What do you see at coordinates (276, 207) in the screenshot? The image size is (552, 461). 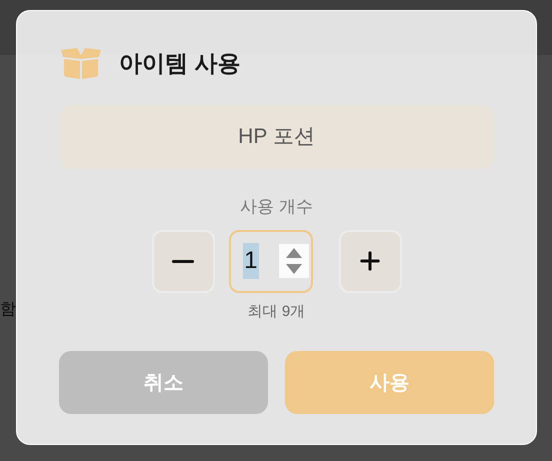 I see `quantity-label: 사용 개수` at bounding box center [276, 207].